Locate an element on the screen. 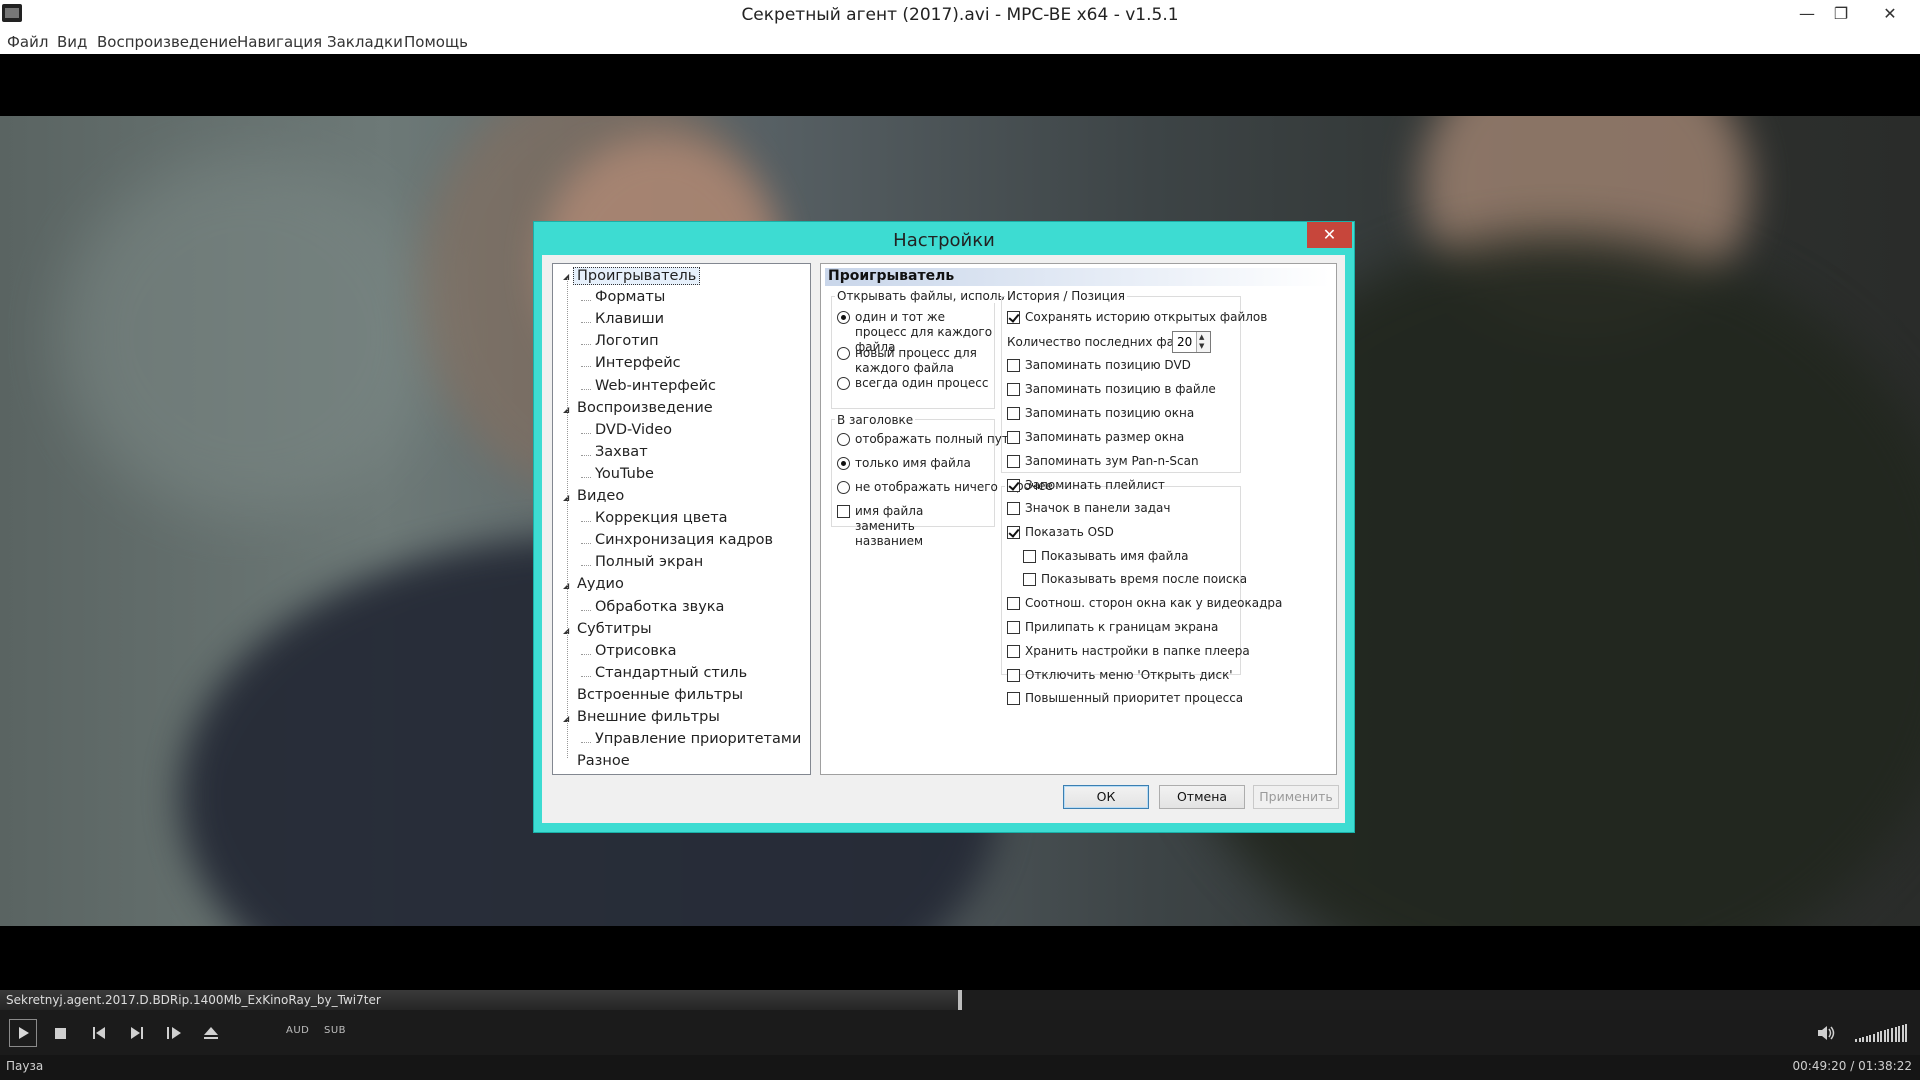  history-option-label: Запоминать зум Pan-n-Scan is located at coordinates (1112, 461).